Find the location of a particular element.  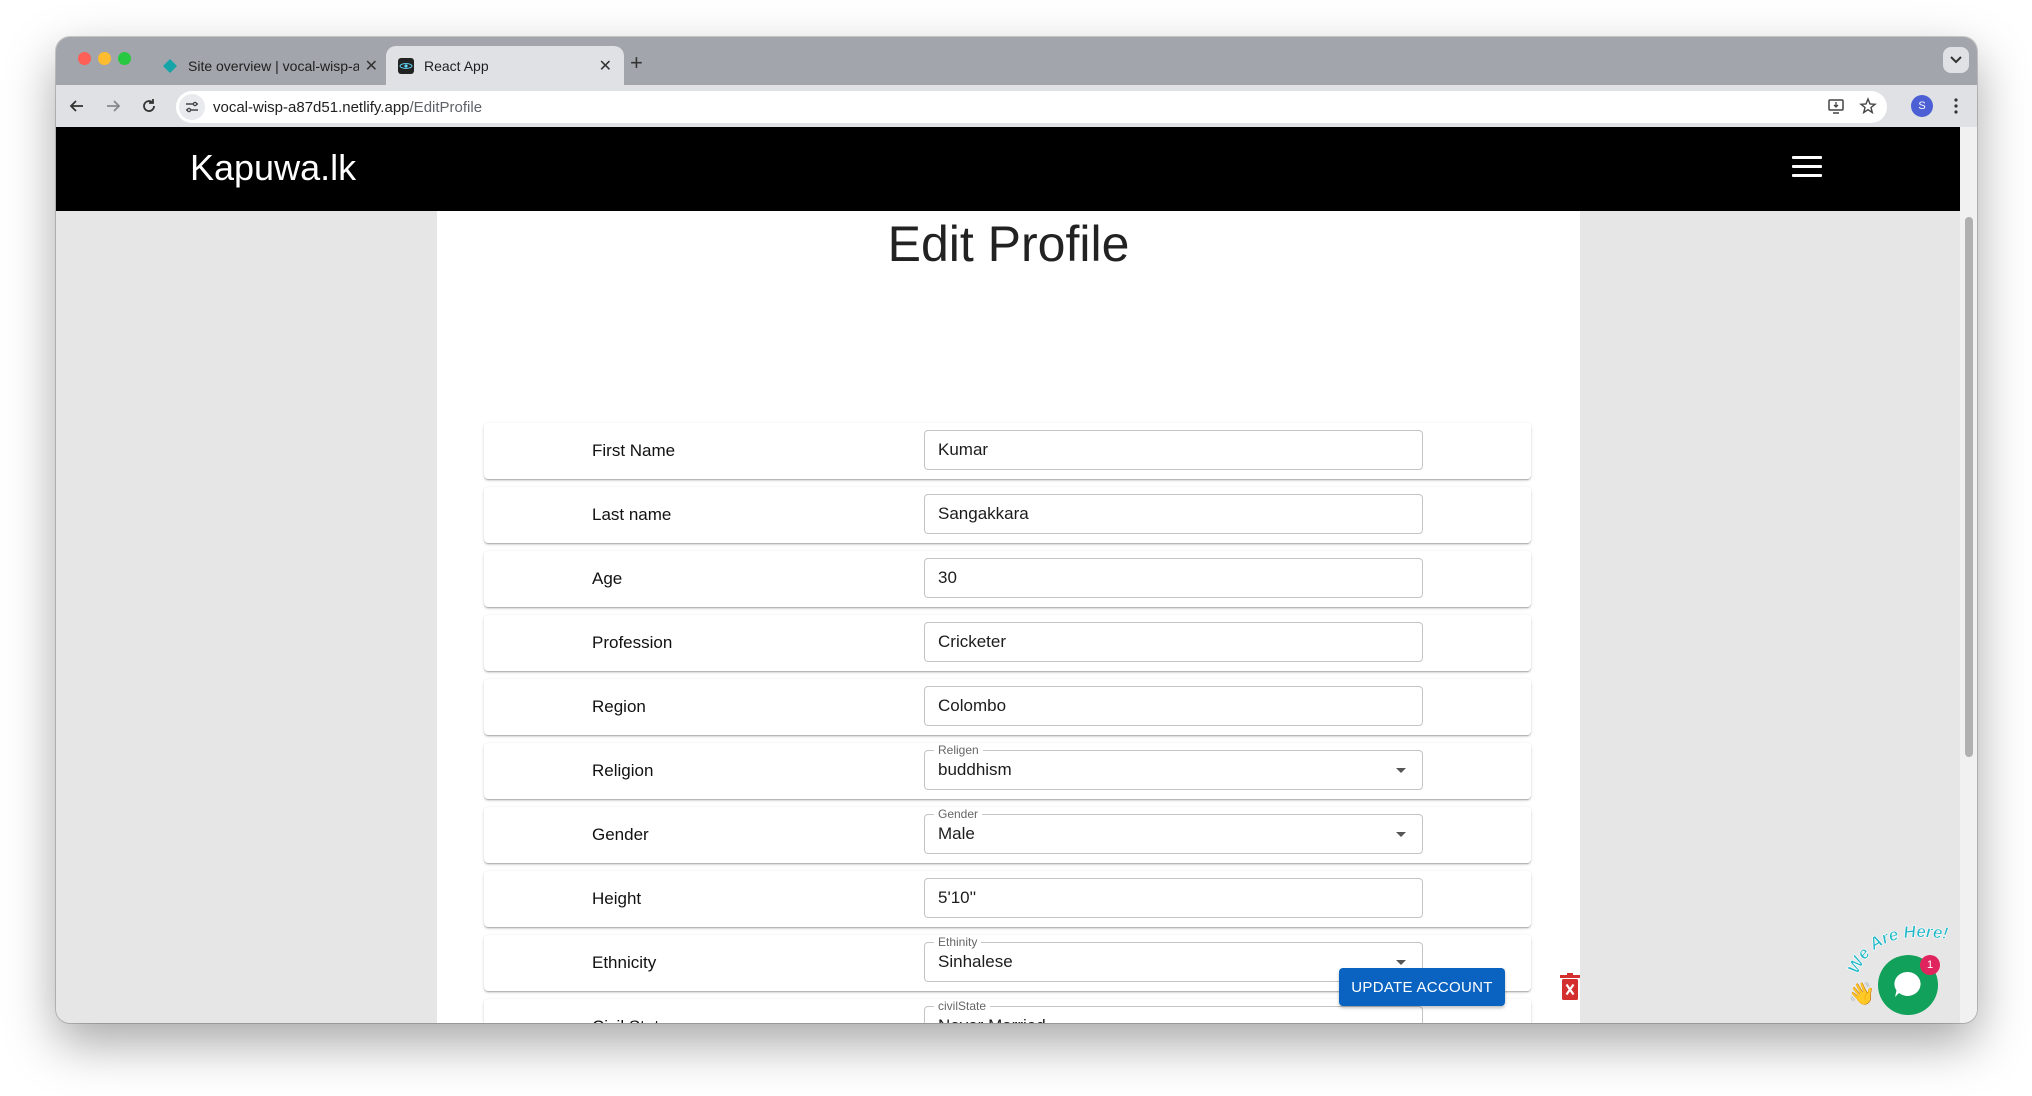

page-title: Edit Profile is located at coordinates (1008, 244).